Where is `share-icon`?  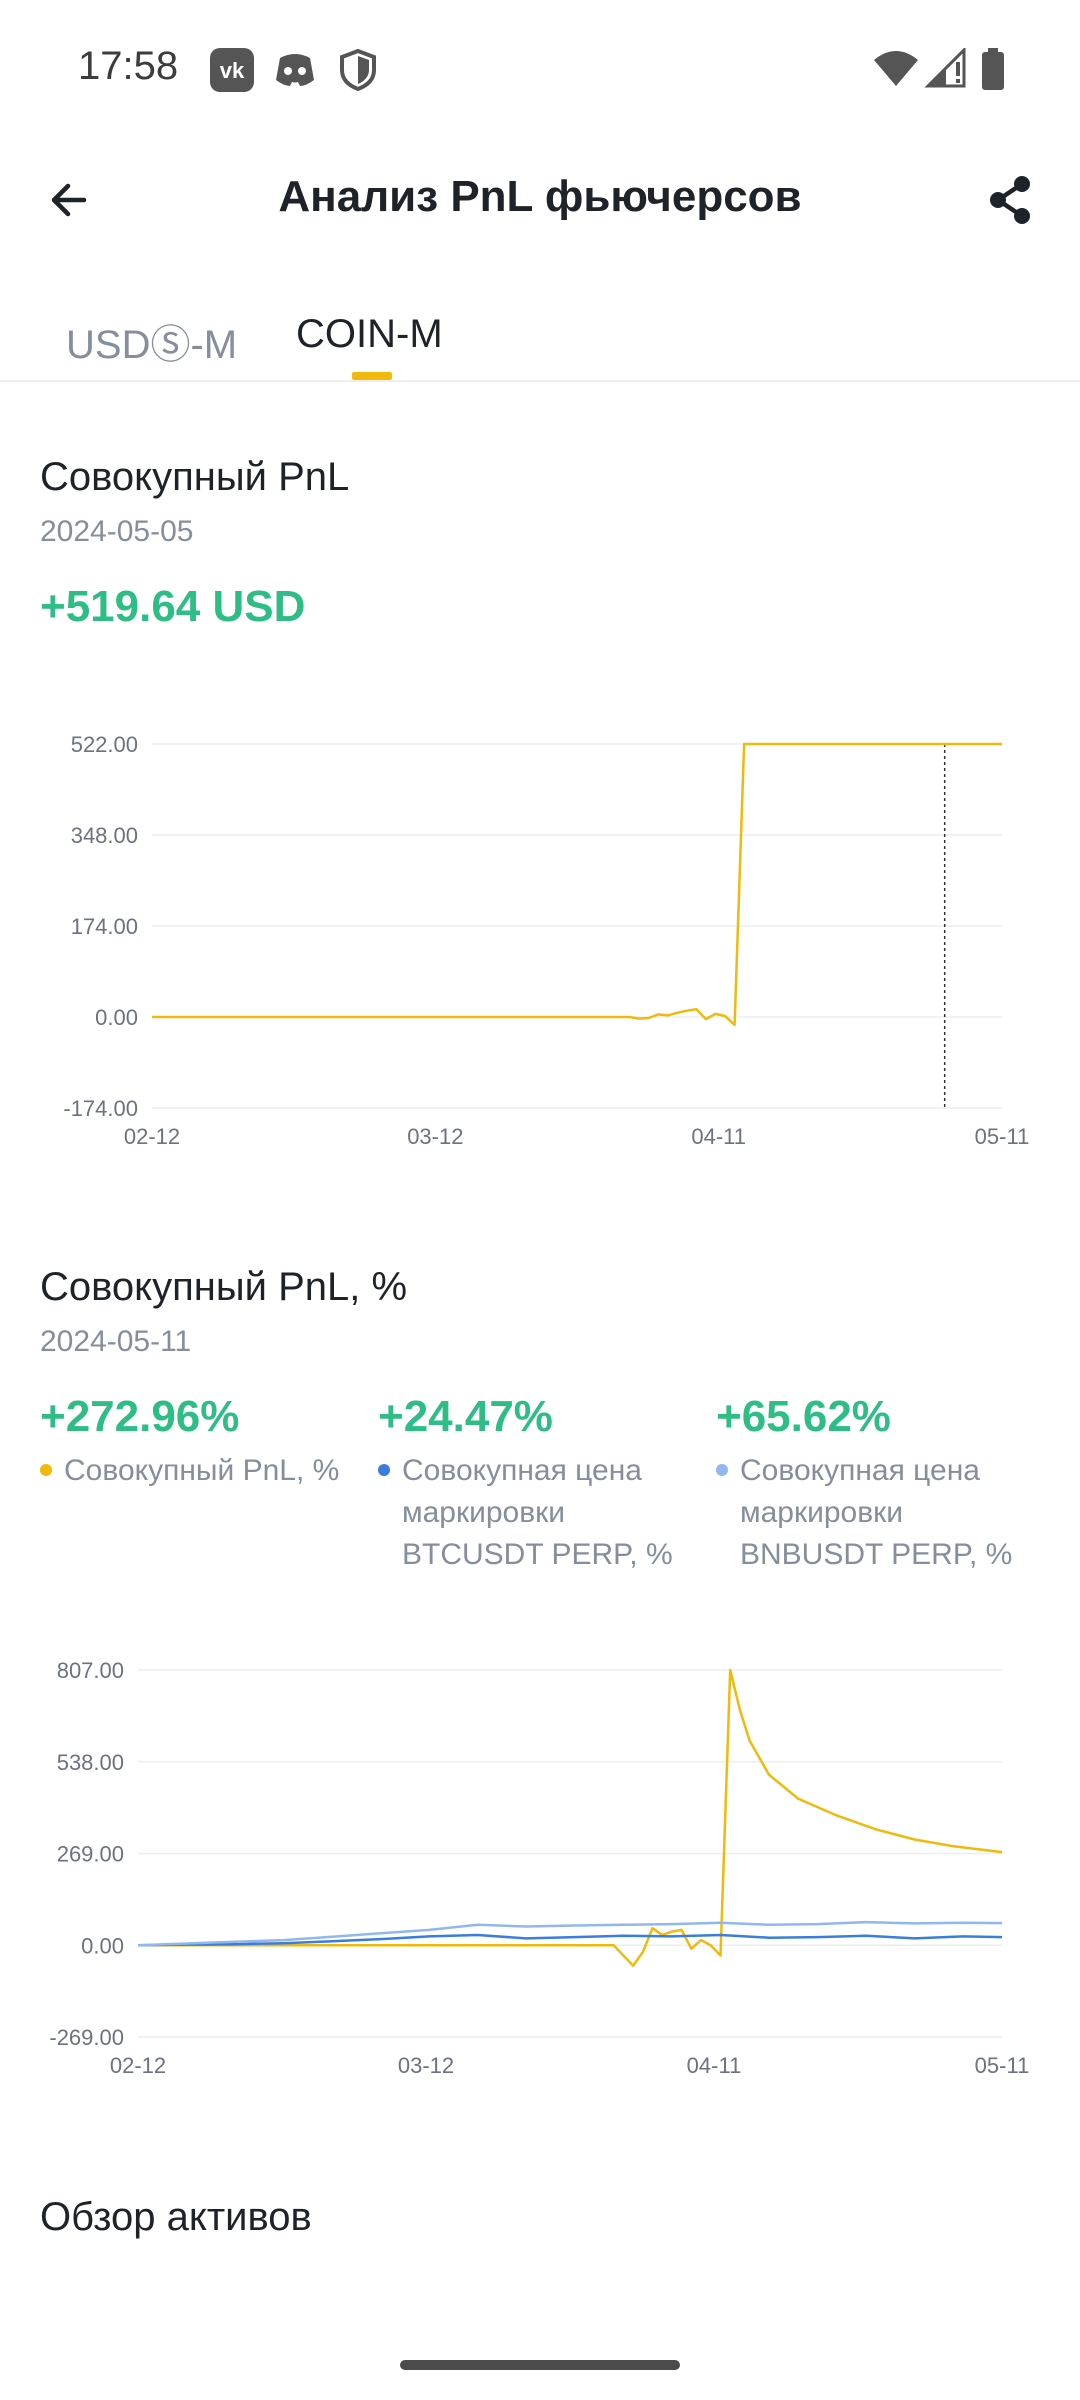
share-icon is located at coordinates (1010, 200).